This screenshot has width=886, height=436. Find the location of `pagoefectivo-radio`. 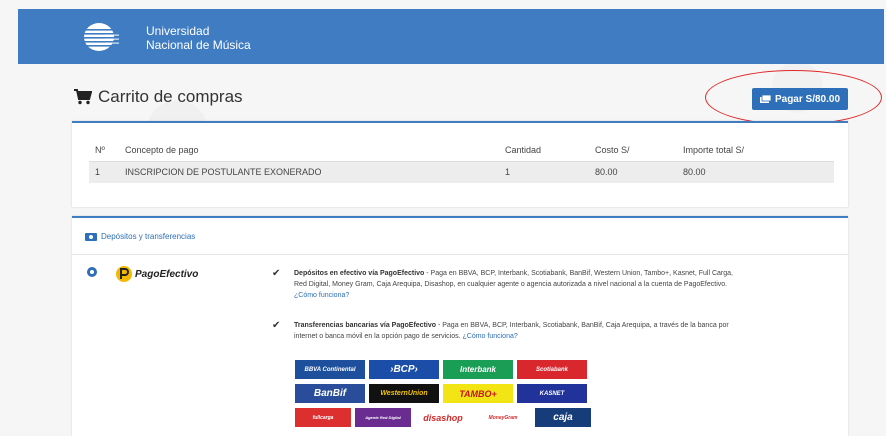

pagoefectivo-radio is located at coordinates (92, 272).